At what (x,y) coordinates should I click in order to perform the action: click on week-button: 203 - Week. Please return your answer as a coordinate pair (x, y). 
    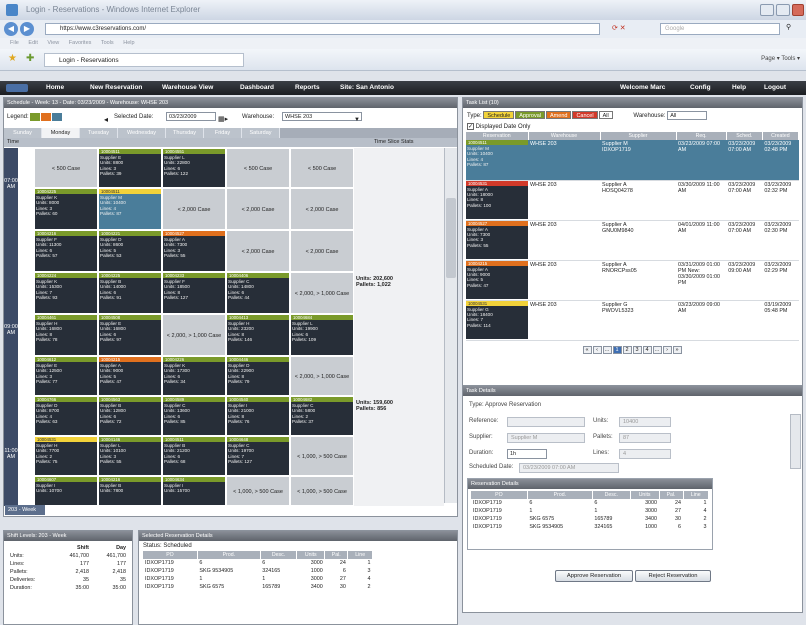
    Looking at the image, I should click on (25, 510).